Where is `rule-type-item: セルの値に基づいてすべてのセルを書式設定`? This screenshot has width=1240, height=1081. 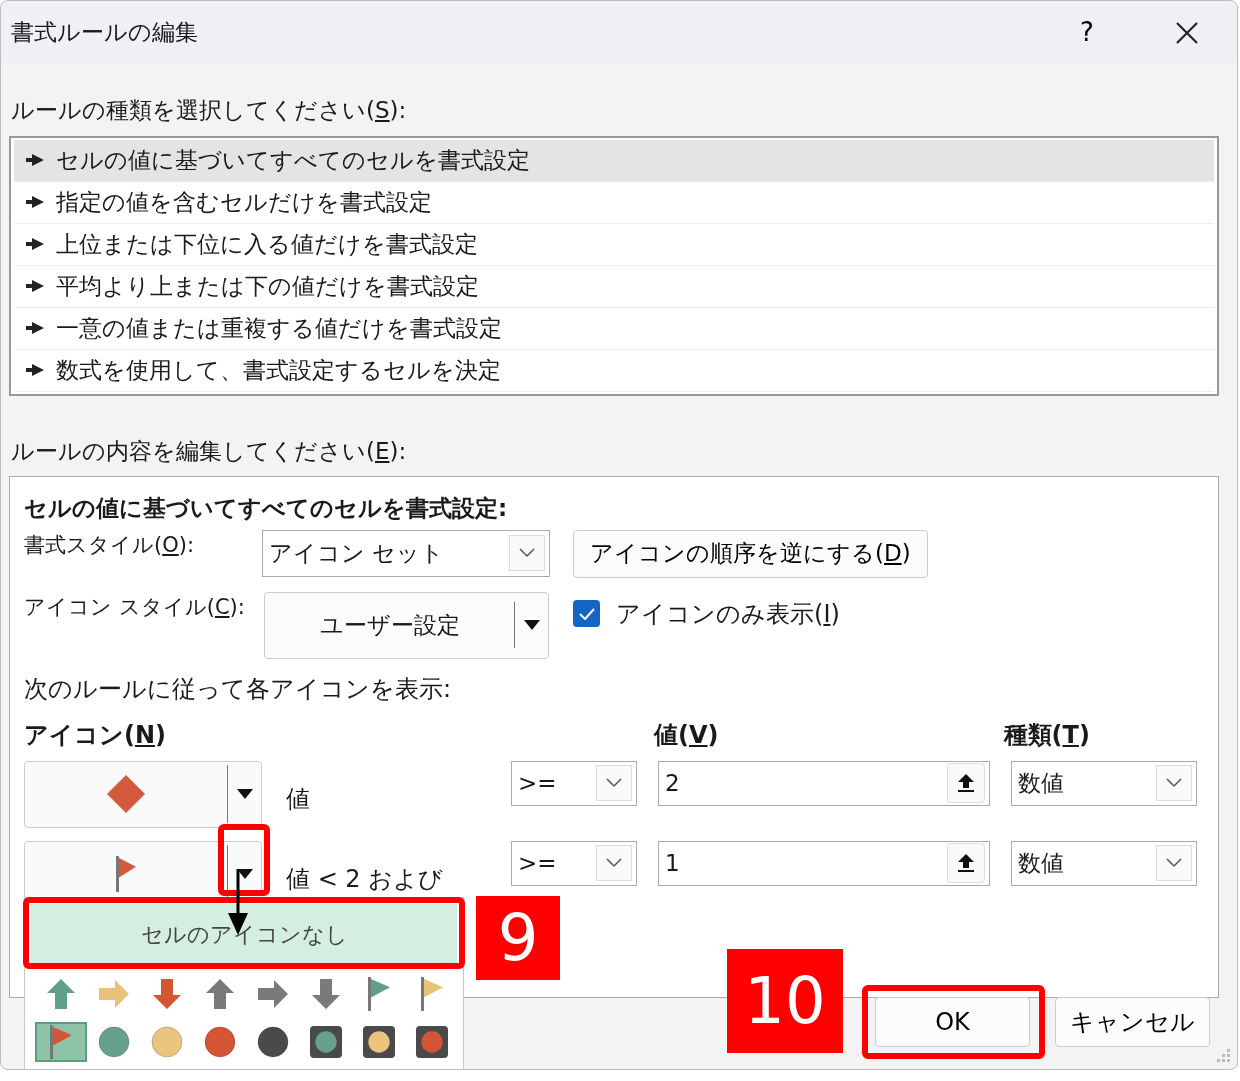
rule-type-item: セルの値に基づいてすべてのセルを書式設定 is located at coordinates (614, 160).